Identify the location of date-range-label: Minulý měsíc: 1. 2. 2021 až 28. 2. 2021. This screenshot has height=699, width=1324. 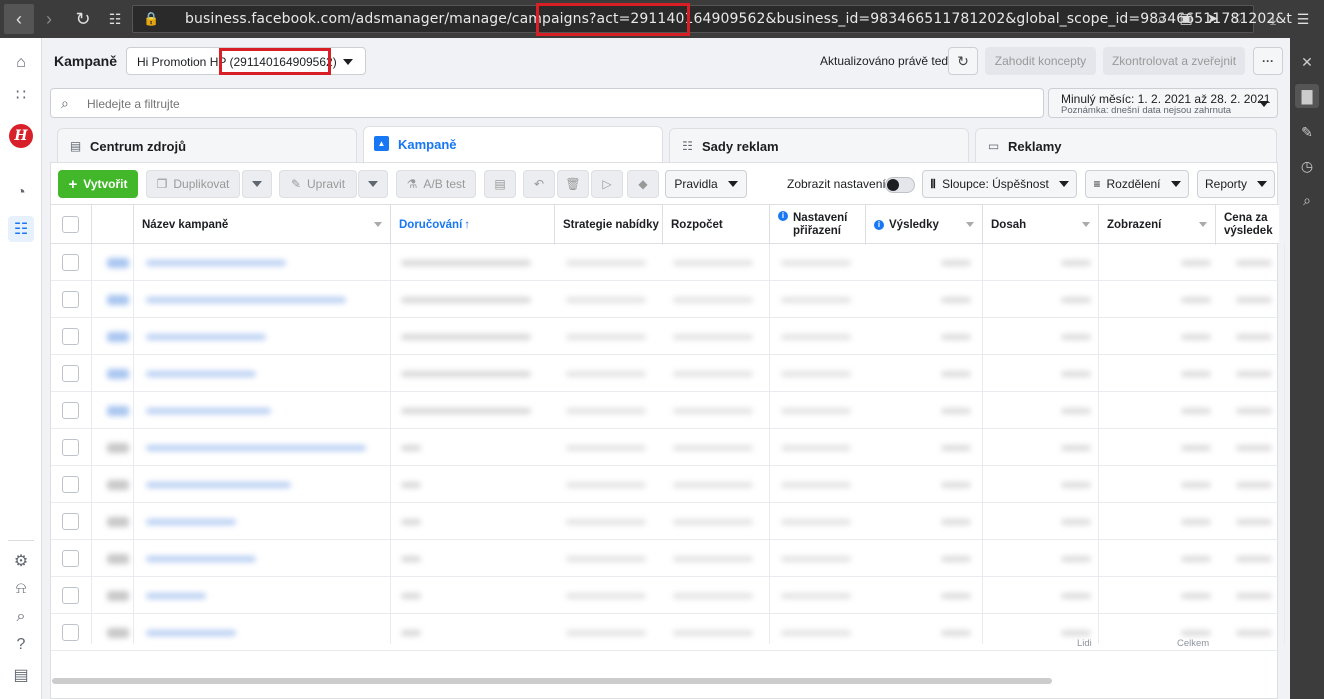
(1166, 99).